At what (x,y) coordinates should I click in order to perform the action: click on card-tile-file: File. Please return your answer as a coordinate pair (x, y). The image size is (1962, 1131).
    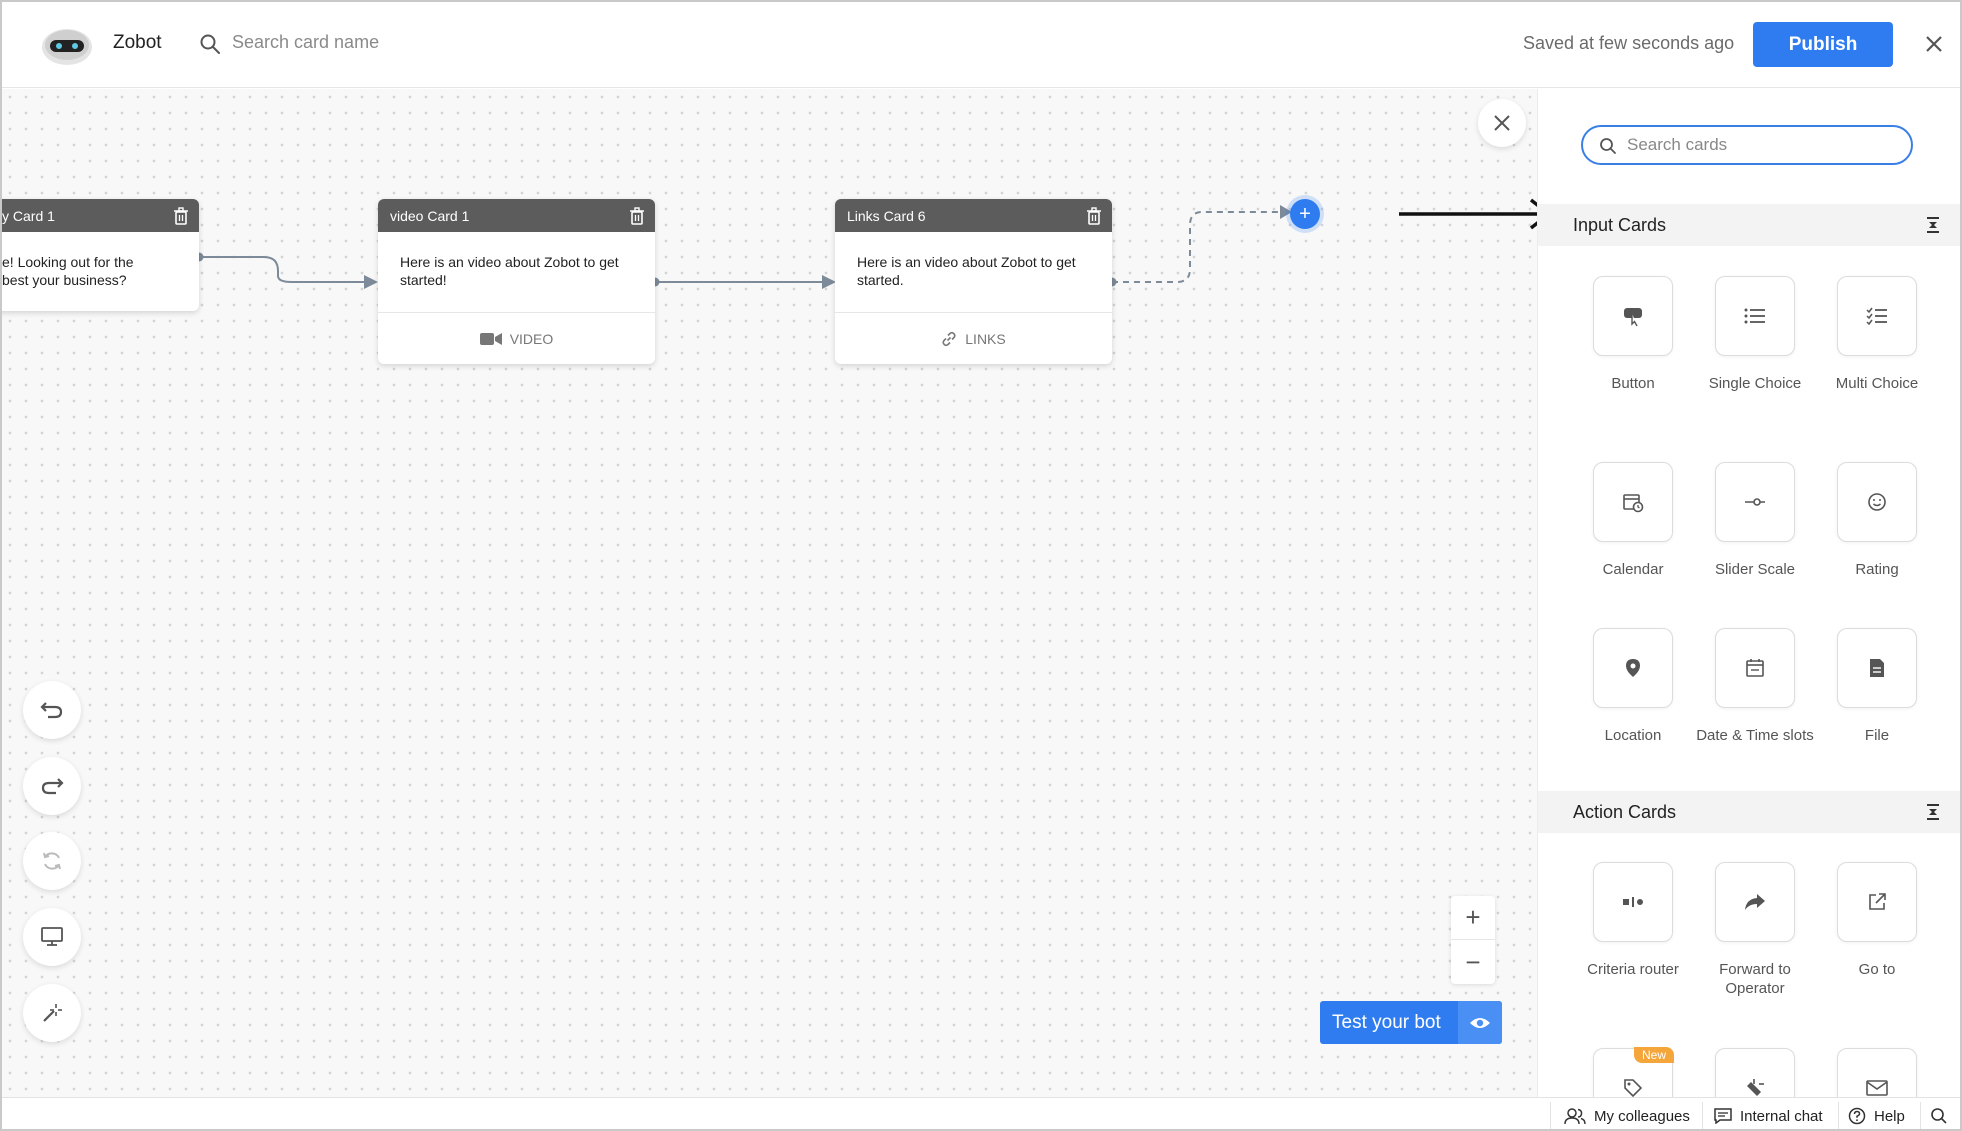
    Looking at the image, I should click on (1877, 686).